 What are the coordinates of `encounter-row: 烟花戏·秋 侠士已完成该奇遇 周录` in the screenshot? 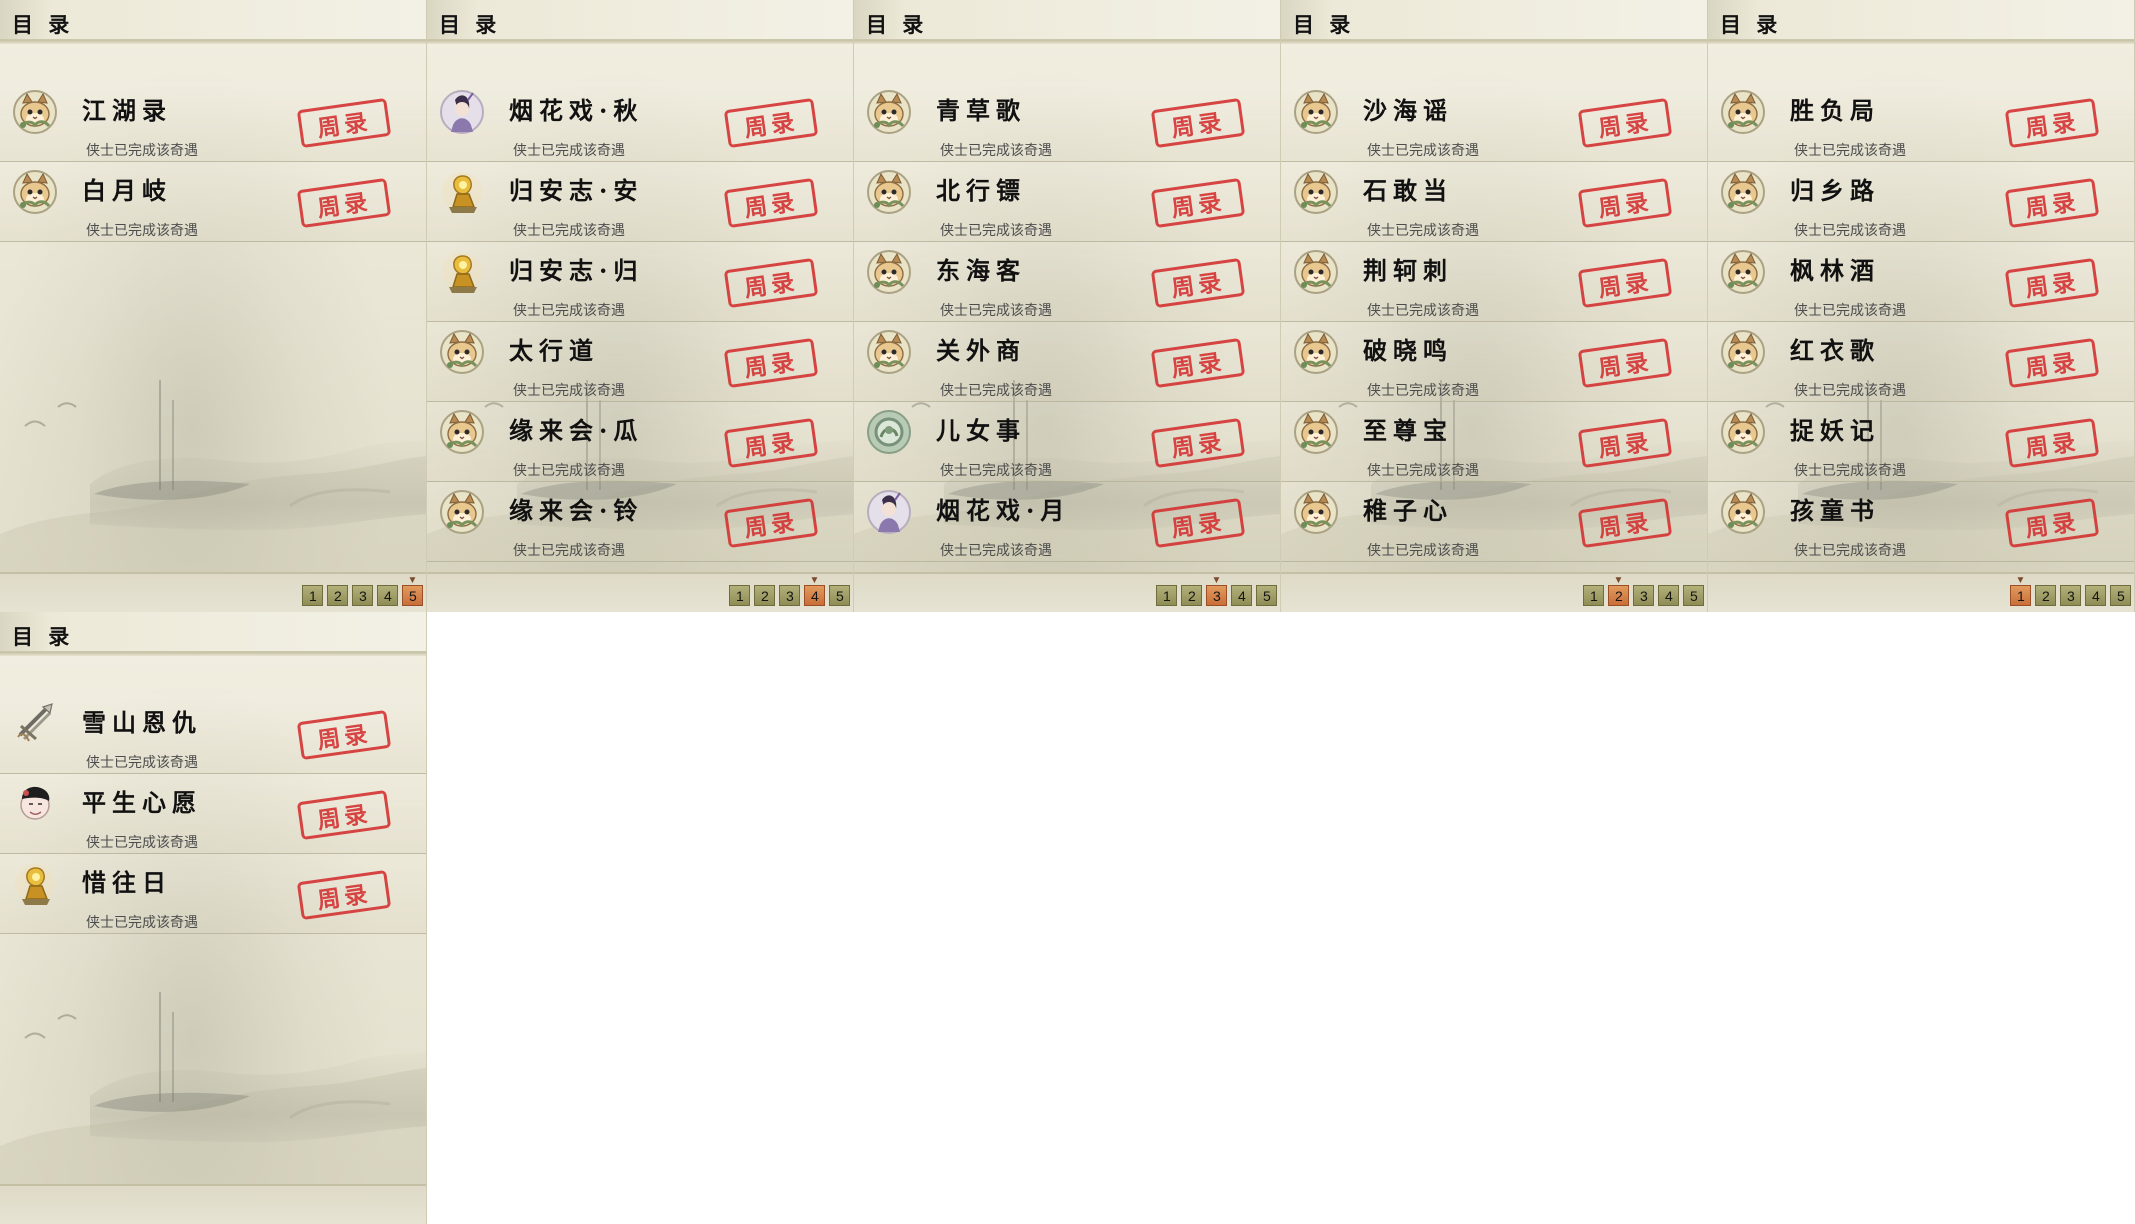 It's located at (640, 122).